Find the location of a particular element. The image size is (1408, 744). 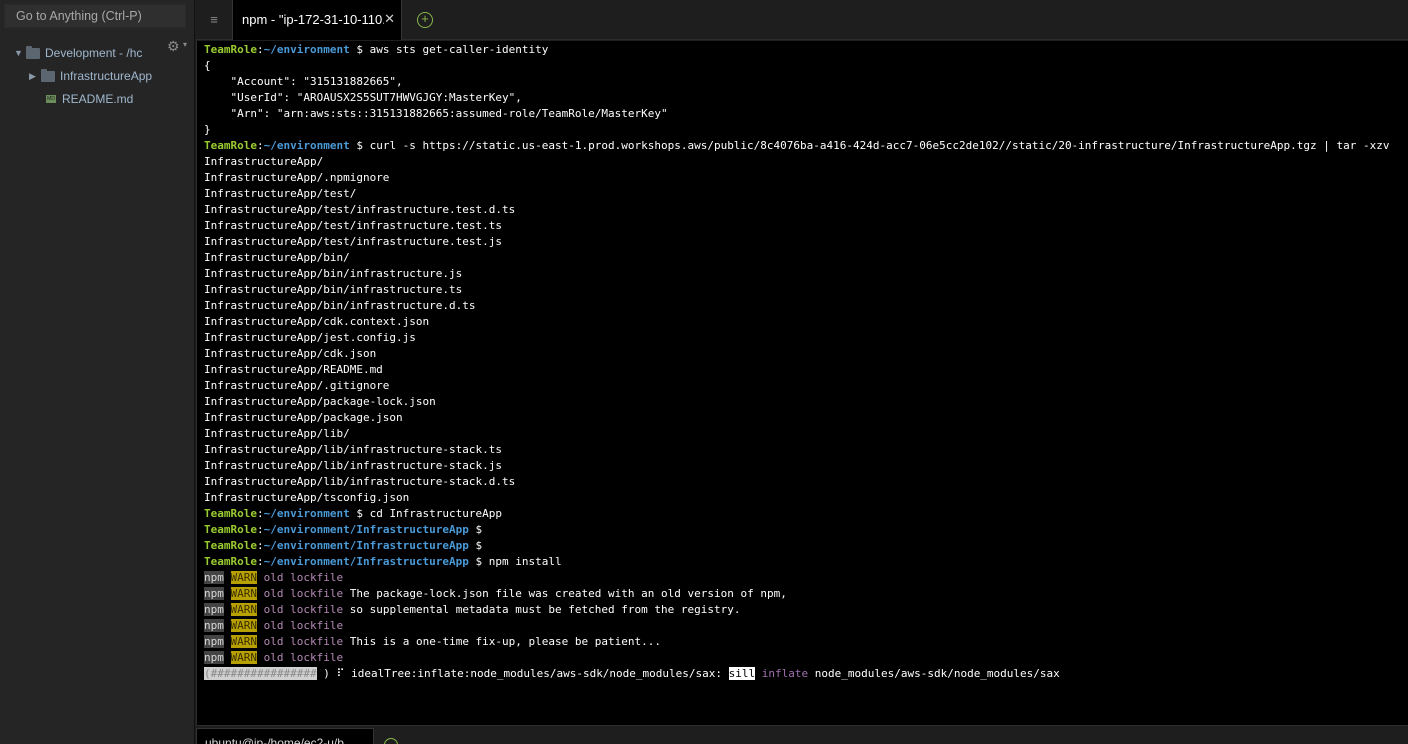

gear-icon: ⚙ is located at coordinates (173, 46).